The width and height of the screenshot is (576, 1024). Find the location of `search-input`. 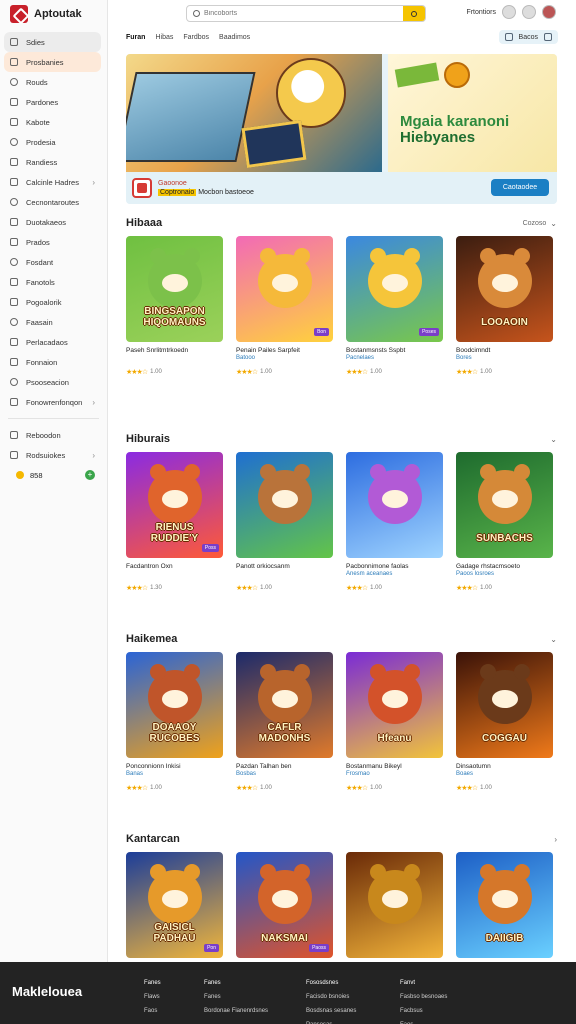

search-input is located at coordinates (303, 13).